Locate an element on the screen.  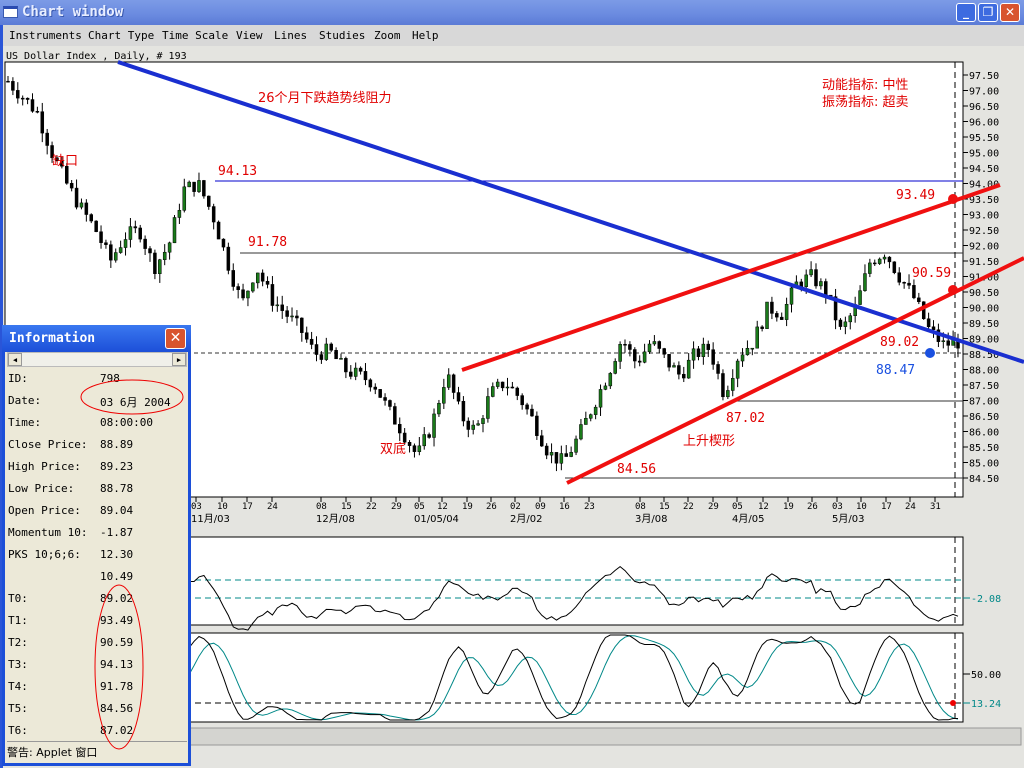
target-dot-t2 is located at coordinates (953, 290).